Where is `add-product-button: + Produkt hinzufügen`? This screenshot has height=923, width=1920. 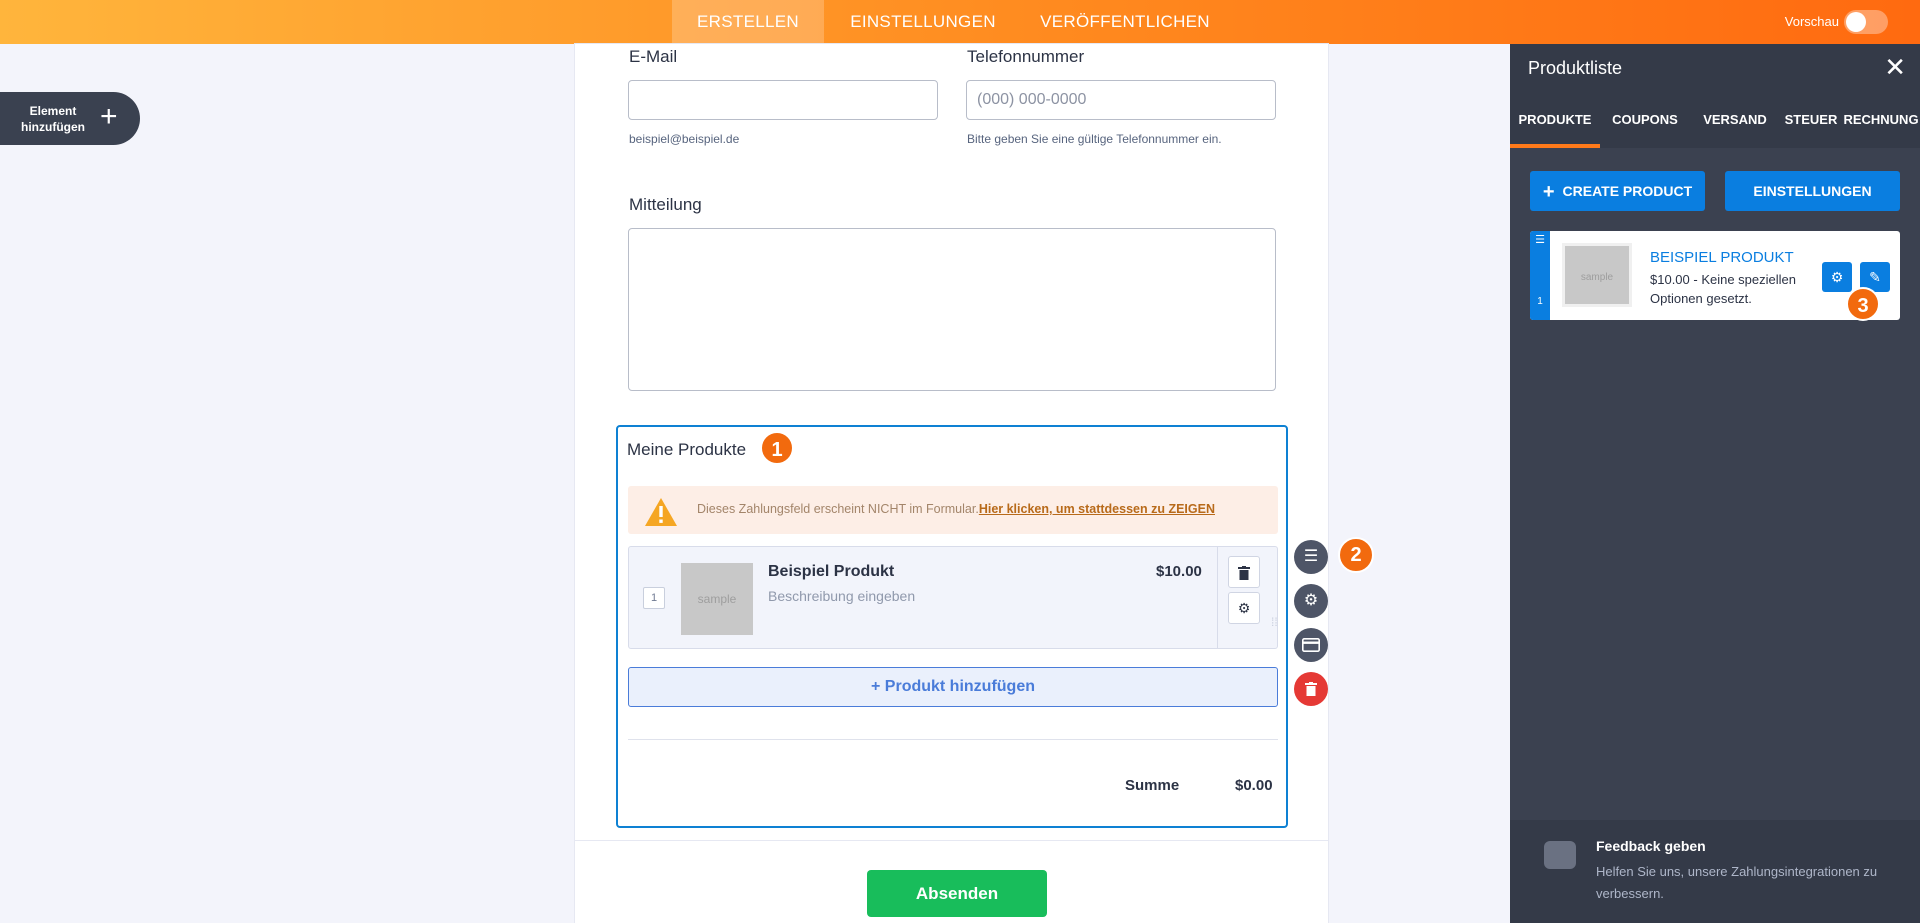 add-product-button: + Produkt hinzufügen is located at coordinates (953, 687).